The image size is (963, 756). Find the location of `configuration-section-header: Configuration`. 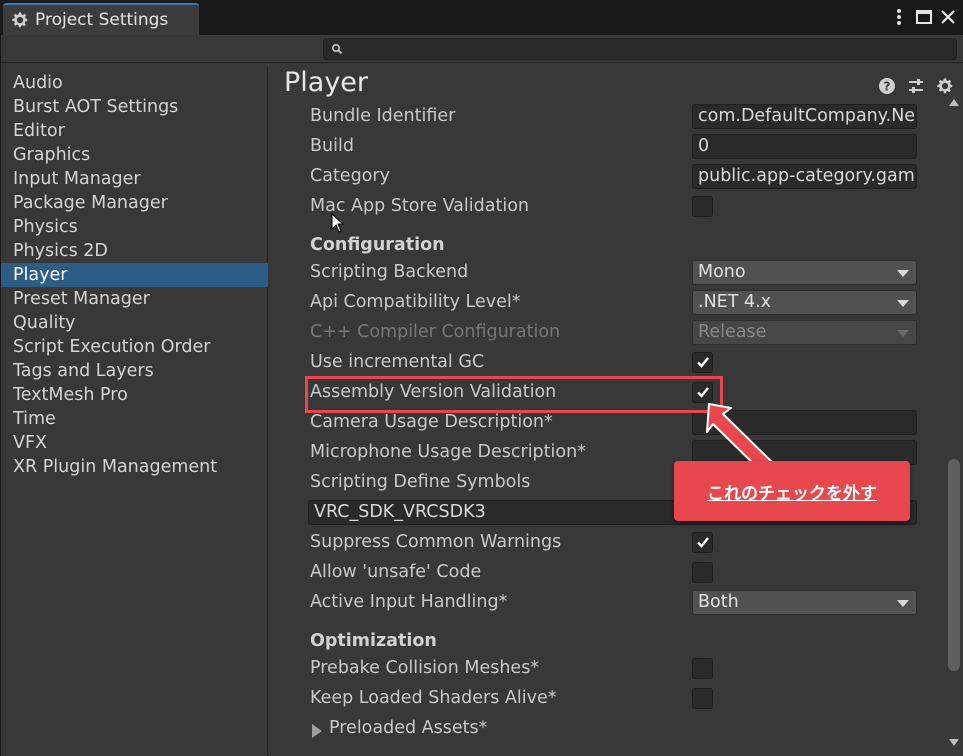

configuration-section-header: Configuration is located at coordinates (377, 245).